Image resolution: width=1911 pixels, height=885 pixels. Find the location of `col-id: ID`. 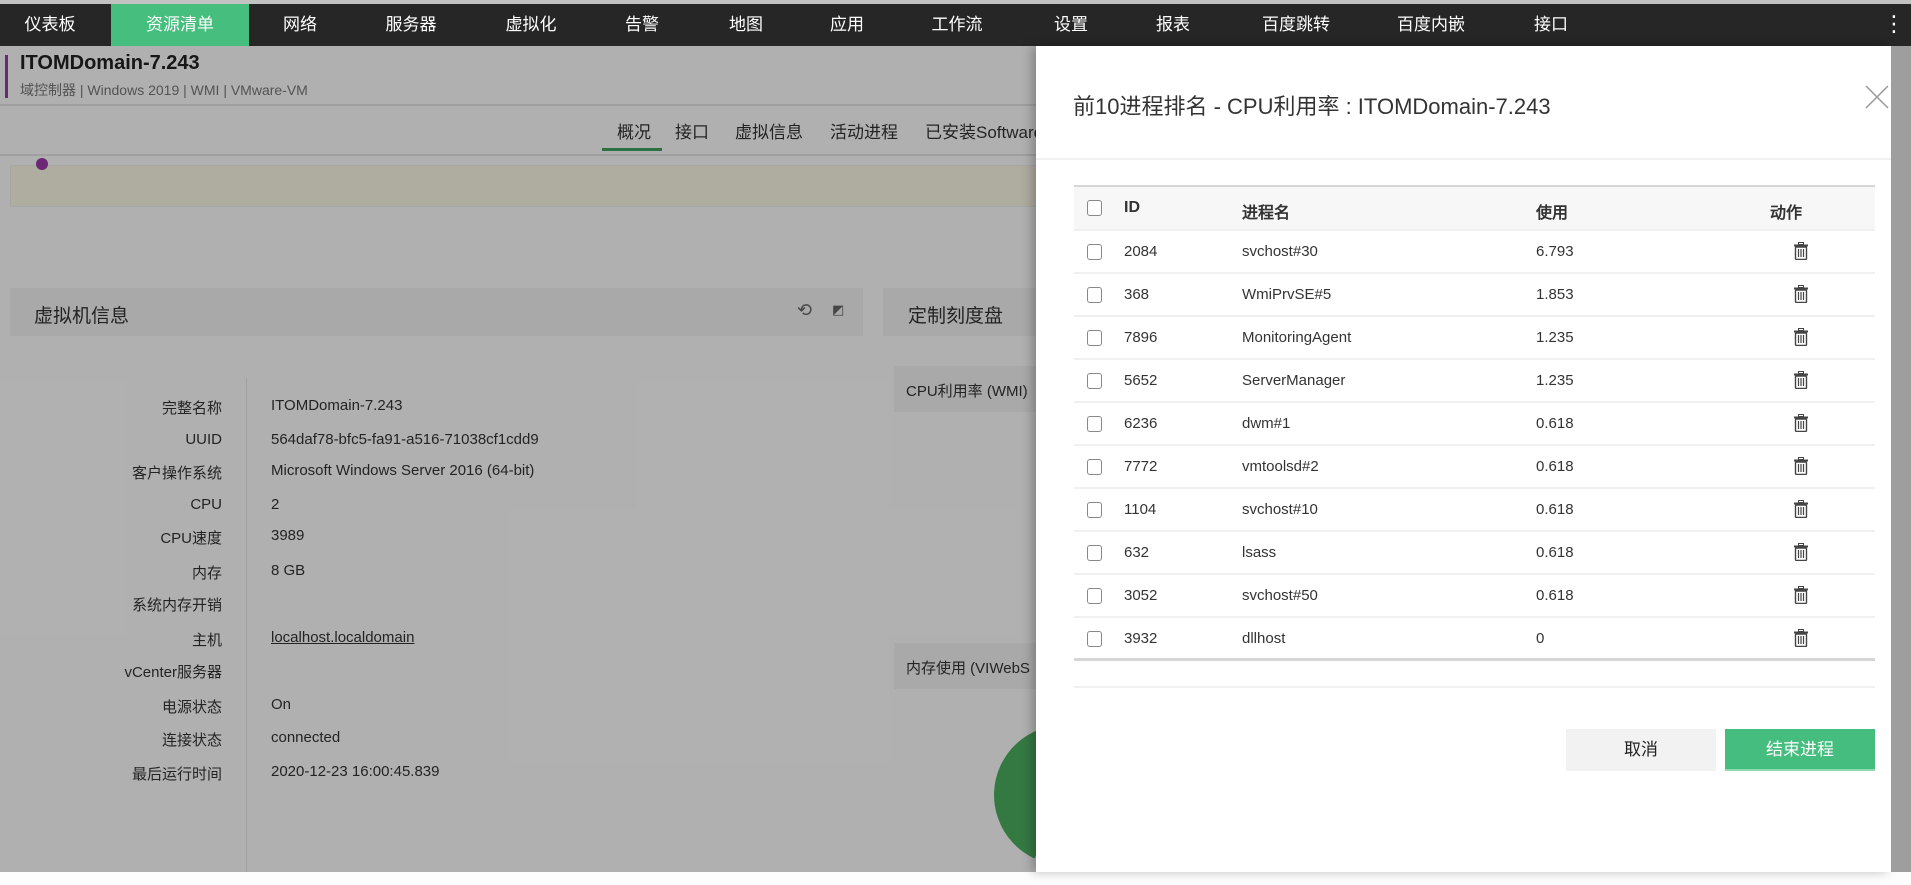

col-id: ID is located at coordinates (1132, 207).